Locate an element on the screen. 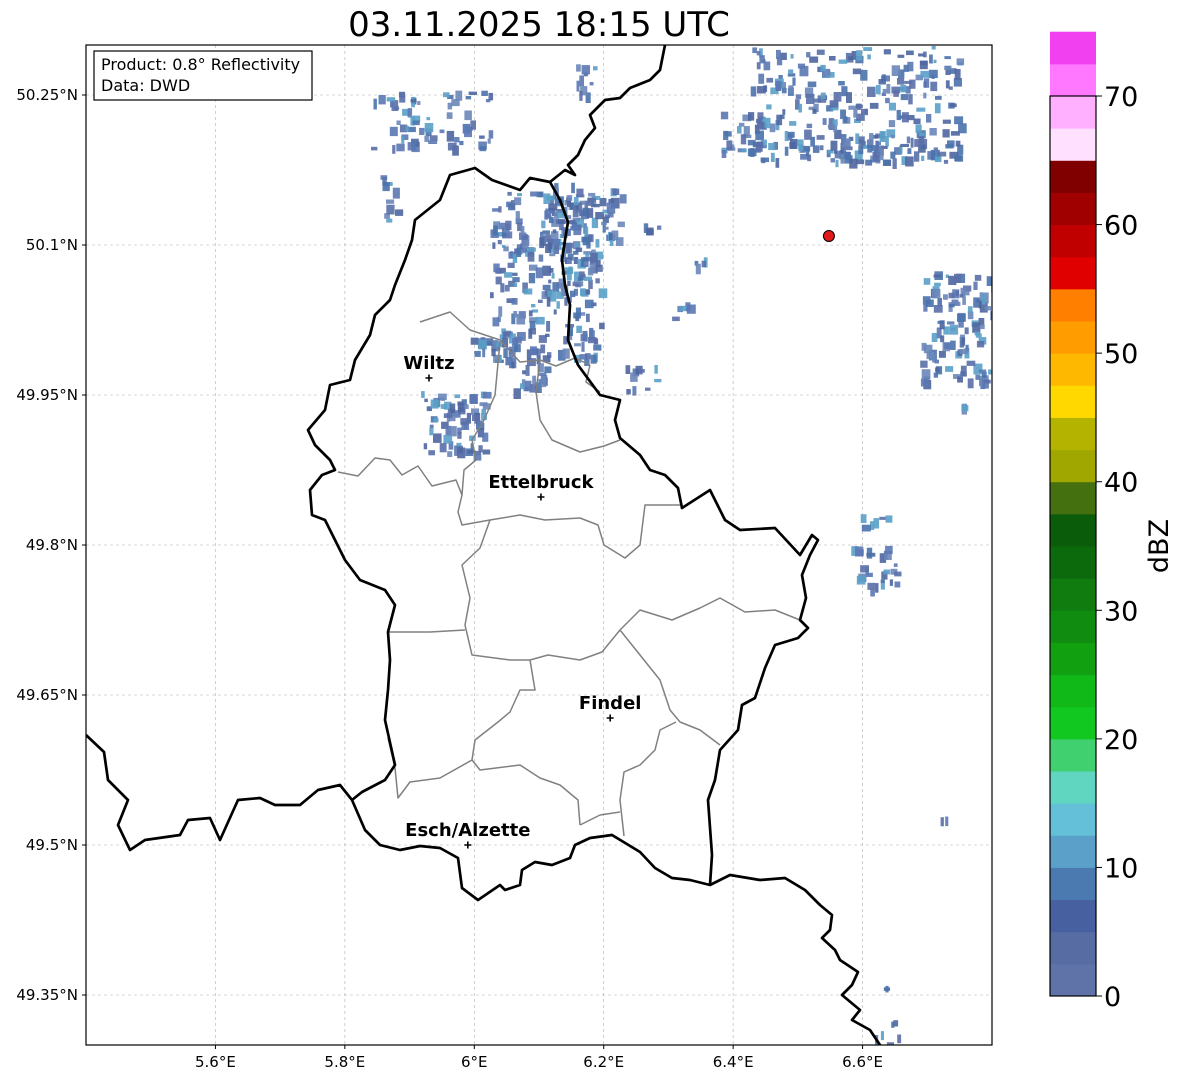 Image resolution: width=1184 pixels, height=1081 pixels. y-tick-label: 49.5°N is located at coordinates (52, 845).